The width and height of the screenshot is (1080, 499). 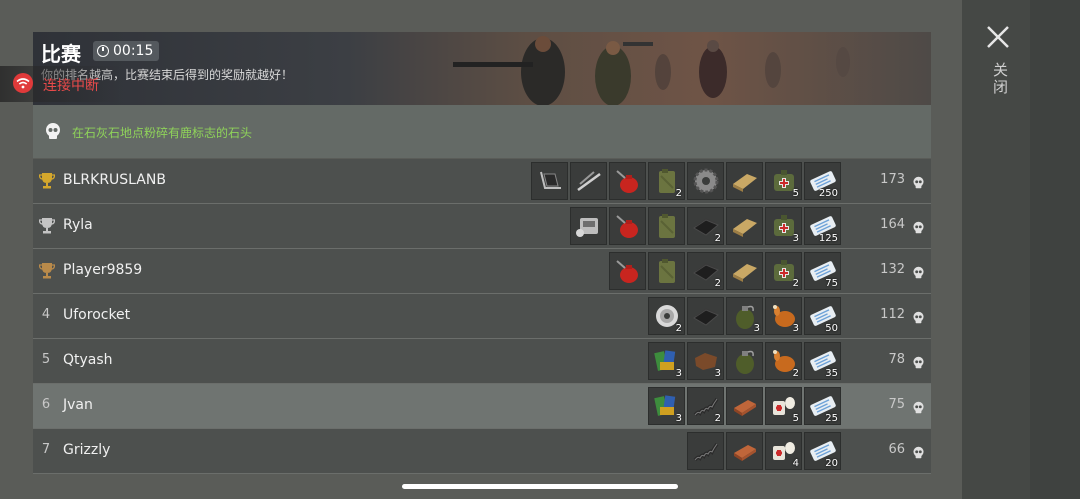 What do you see at coordinates (822, 406) in the screenshot?
I see `reward-item: 25` at bounding box center [822, 406].